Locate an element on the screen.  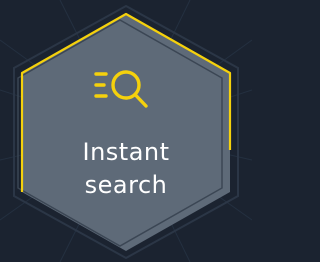
feature-label-line-1: Instant is located at coordinates (126, 152).